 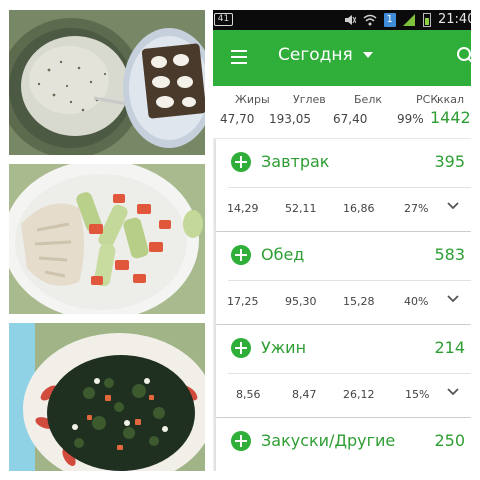 I want to click on meal-name: Ужин, so click(x=284, y=347).